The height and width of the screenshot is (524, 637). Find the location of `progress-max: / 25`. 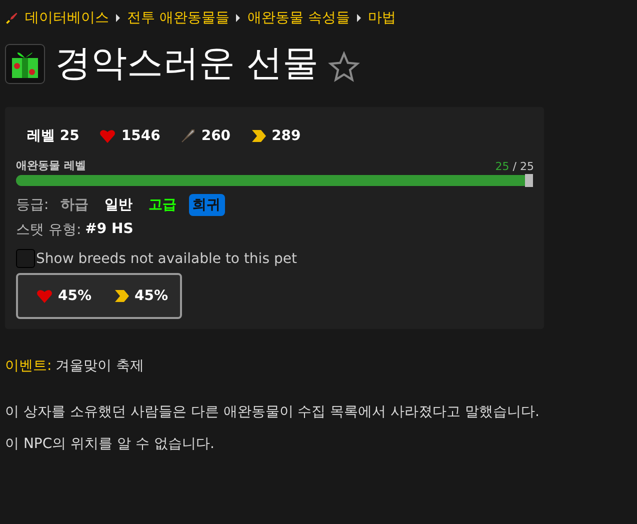

progress-max: / 25 is located at coordinates (523, 166).